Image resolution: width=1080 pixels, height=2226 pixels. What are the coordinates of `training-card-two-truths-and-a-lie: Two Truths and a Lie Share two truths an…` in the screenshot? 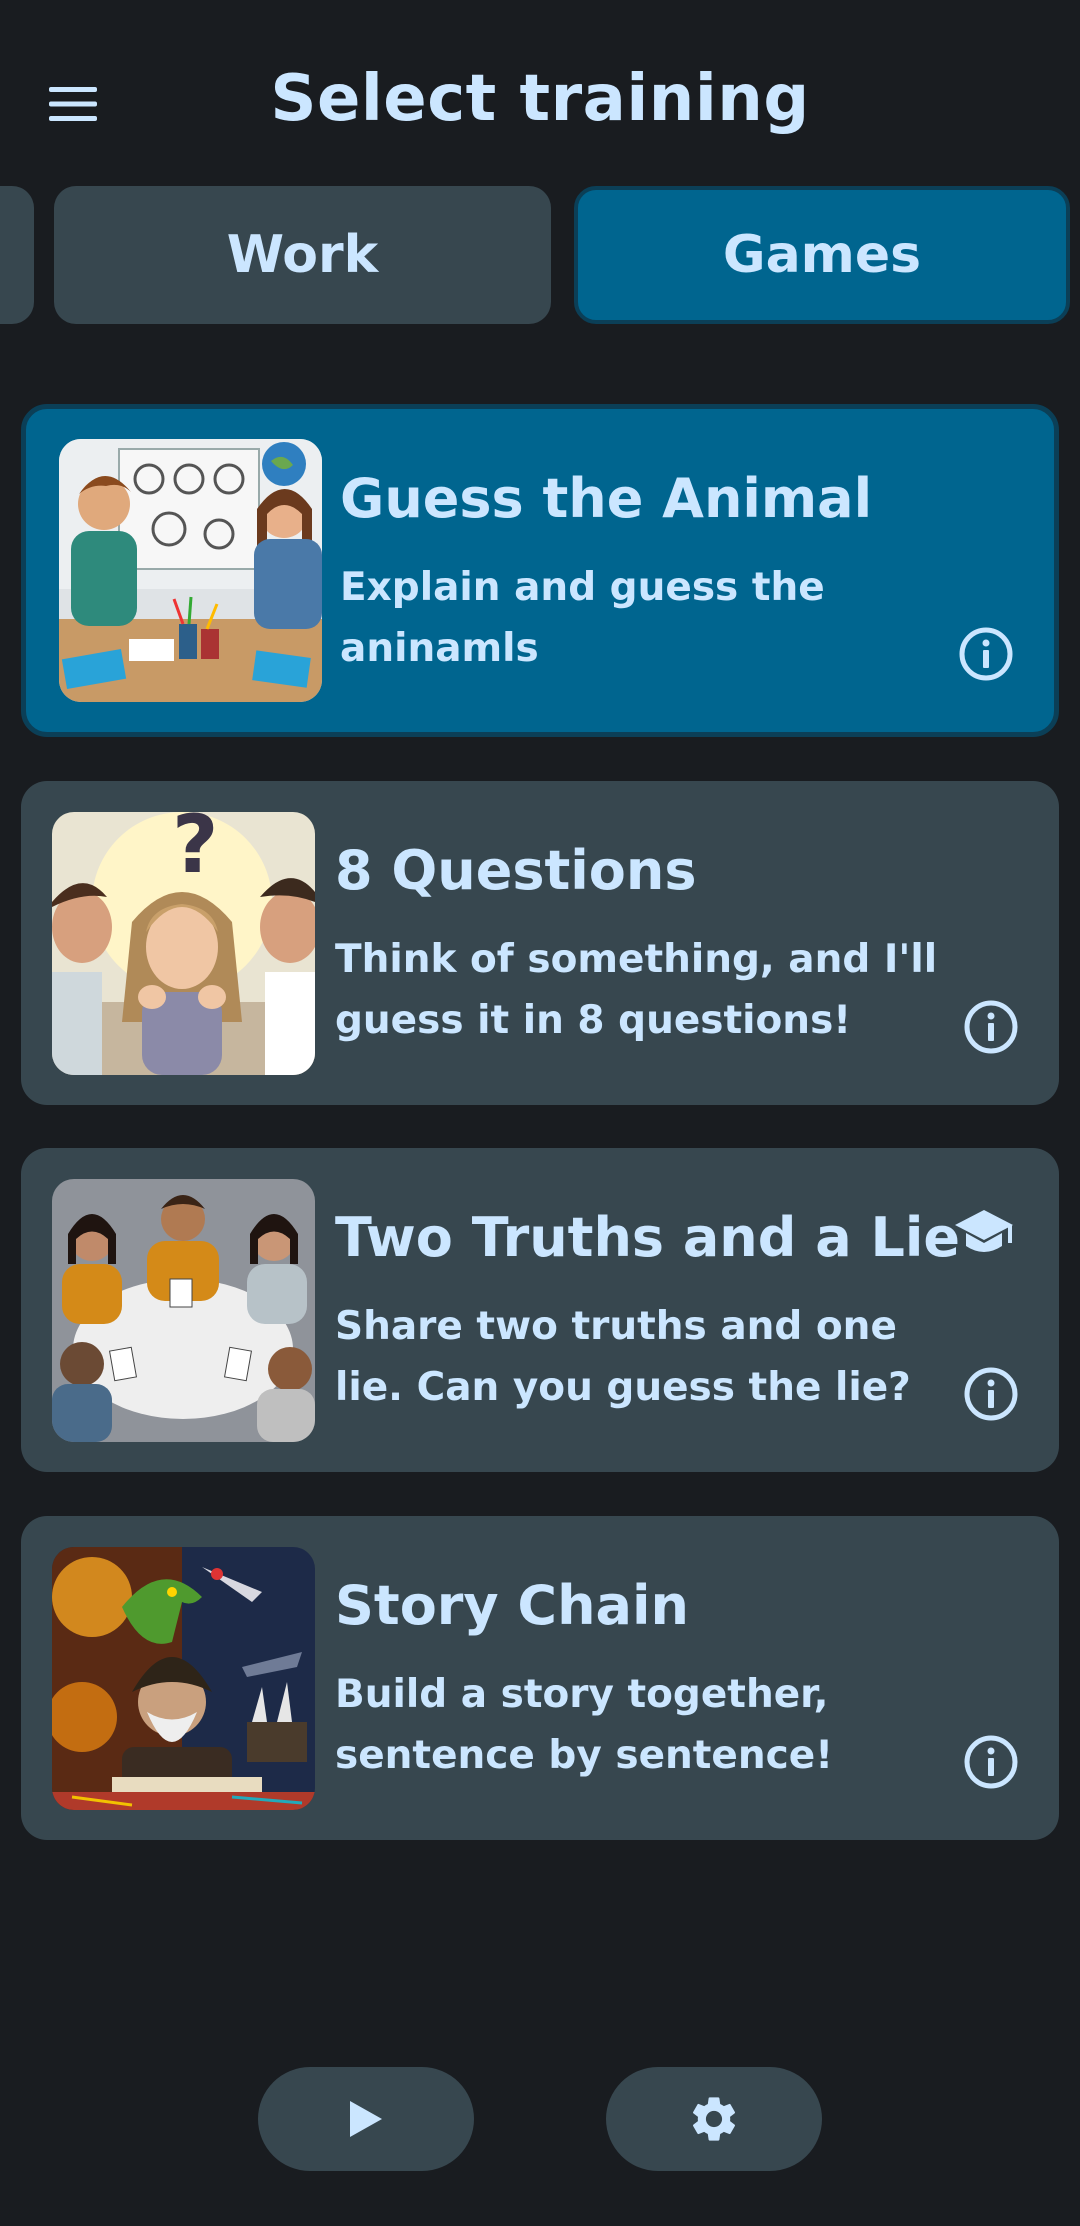 It's located at (540, 1310).